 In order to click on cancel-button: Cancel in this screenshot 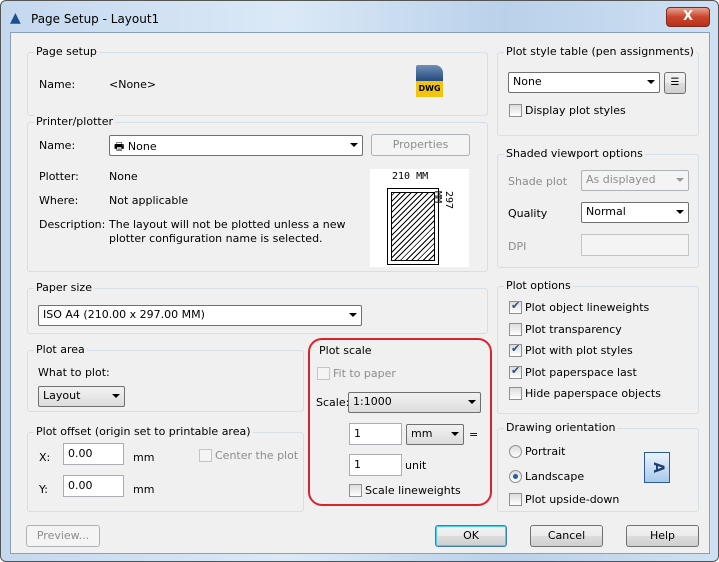, I will do `click(566, 536)`.